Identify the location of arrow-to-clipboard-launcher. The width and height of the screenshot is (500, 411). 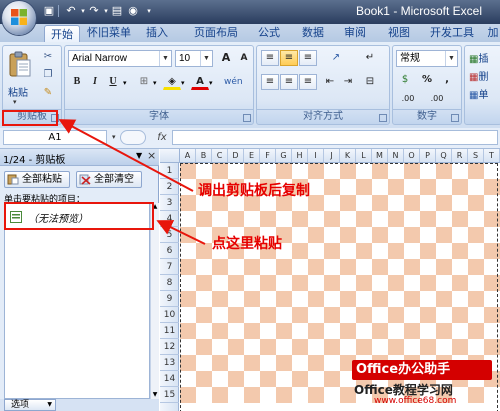
(126, 155).